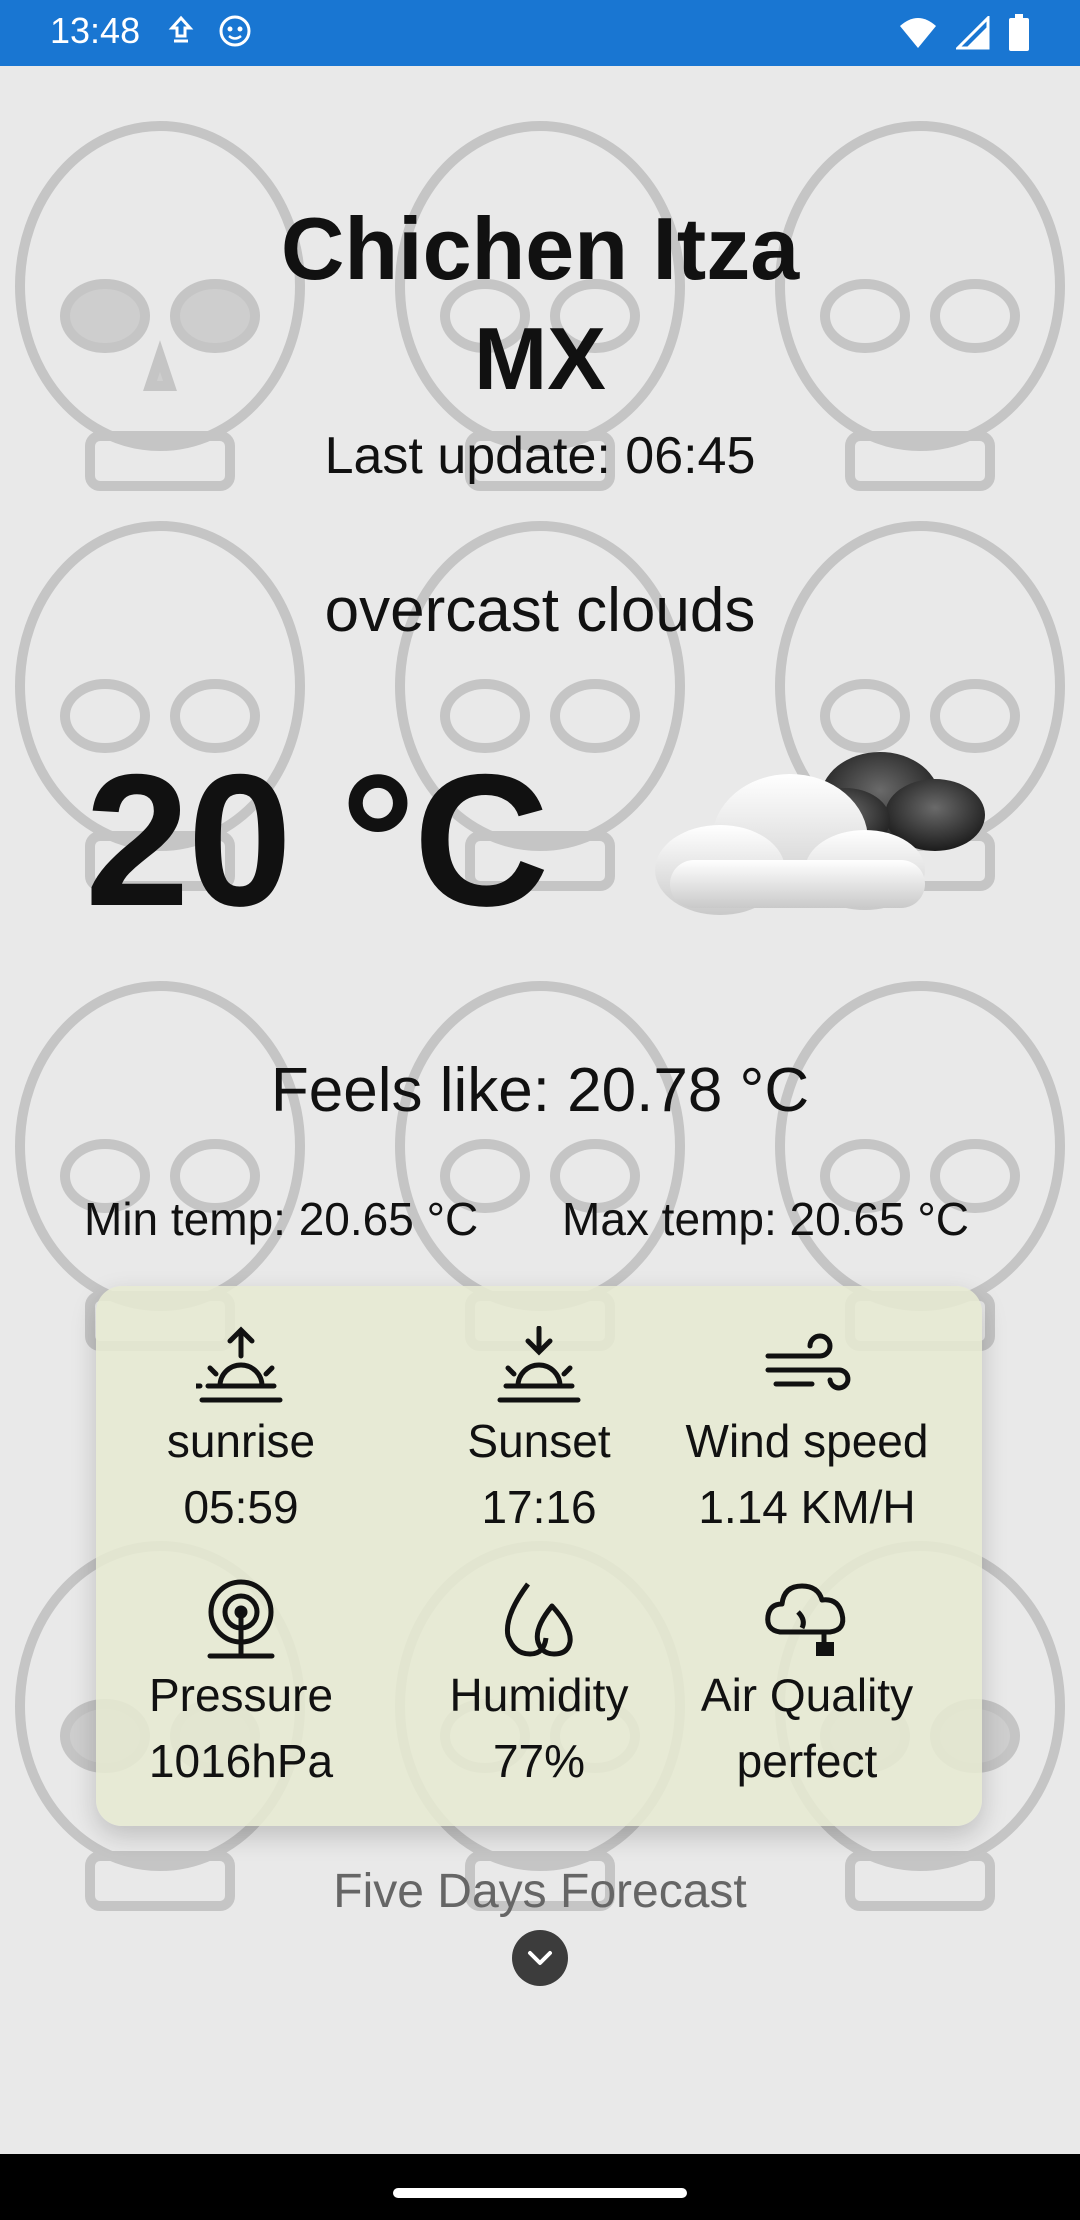  I want to click on detail-sunrise: sunrise 05:59, so click(241, 1431).